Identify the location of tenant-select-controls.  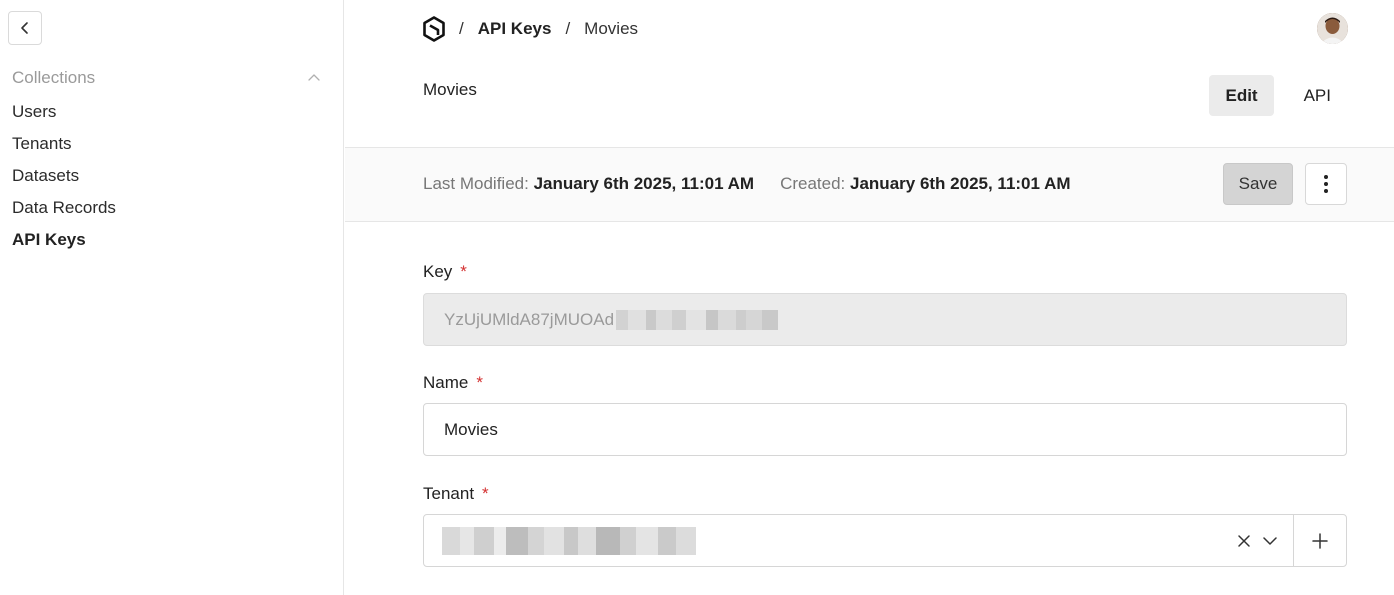
(1288, 540).